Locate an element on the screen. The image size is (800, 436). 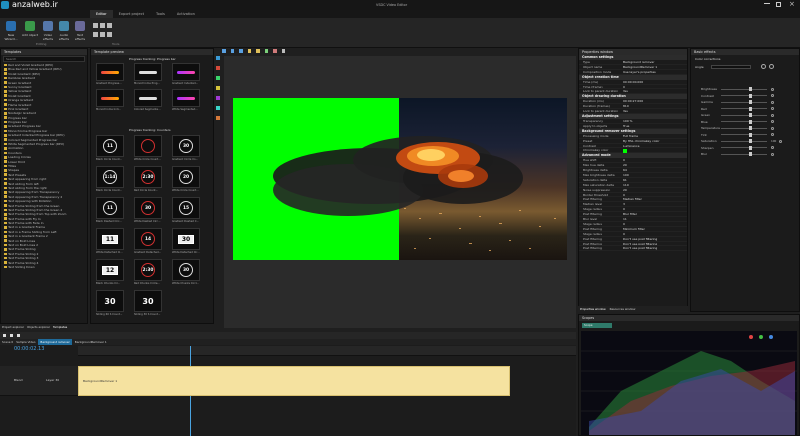
pointer-icon is located at coordinates (218, 58).